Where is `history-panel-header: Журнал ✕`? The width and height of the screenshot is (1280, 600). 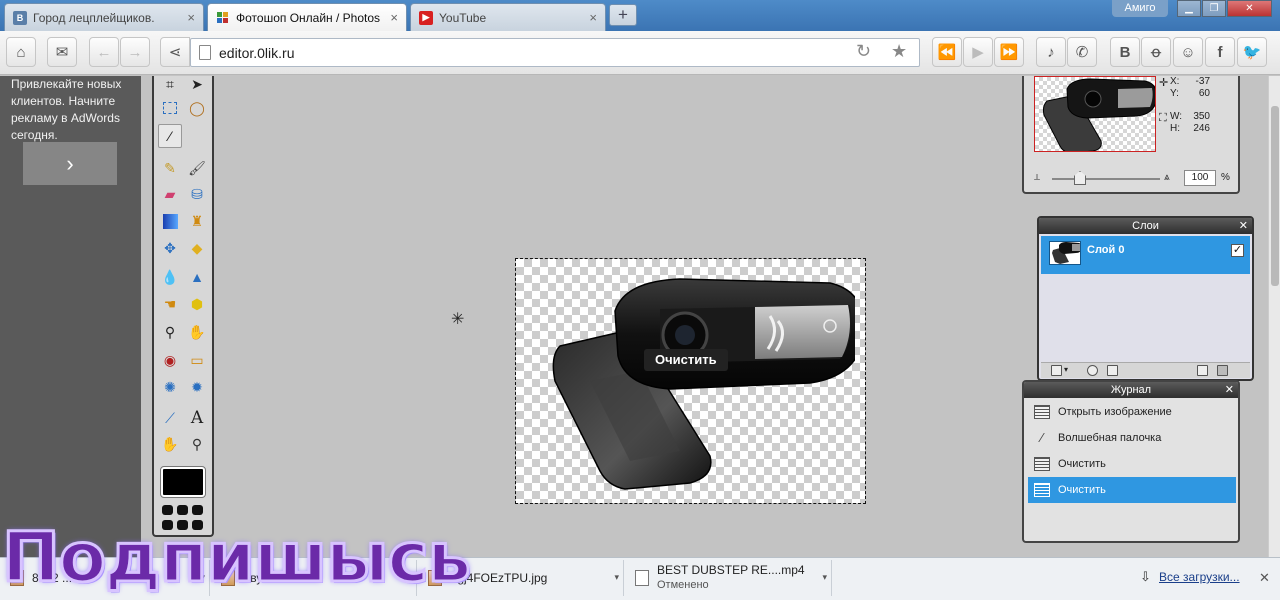 history-panel-header: Журнал ✕ is located at coordinates (1131, 390).